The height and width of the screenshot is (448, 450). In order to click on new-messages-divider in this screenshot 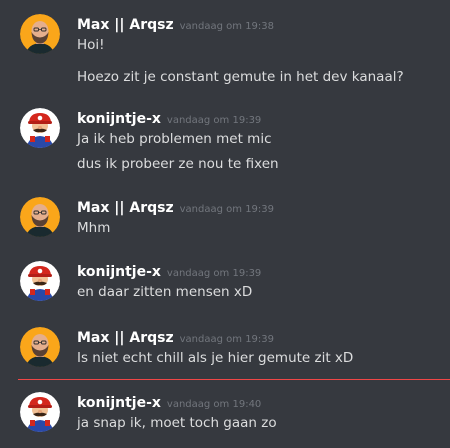, I will do `click(234, 379)`.